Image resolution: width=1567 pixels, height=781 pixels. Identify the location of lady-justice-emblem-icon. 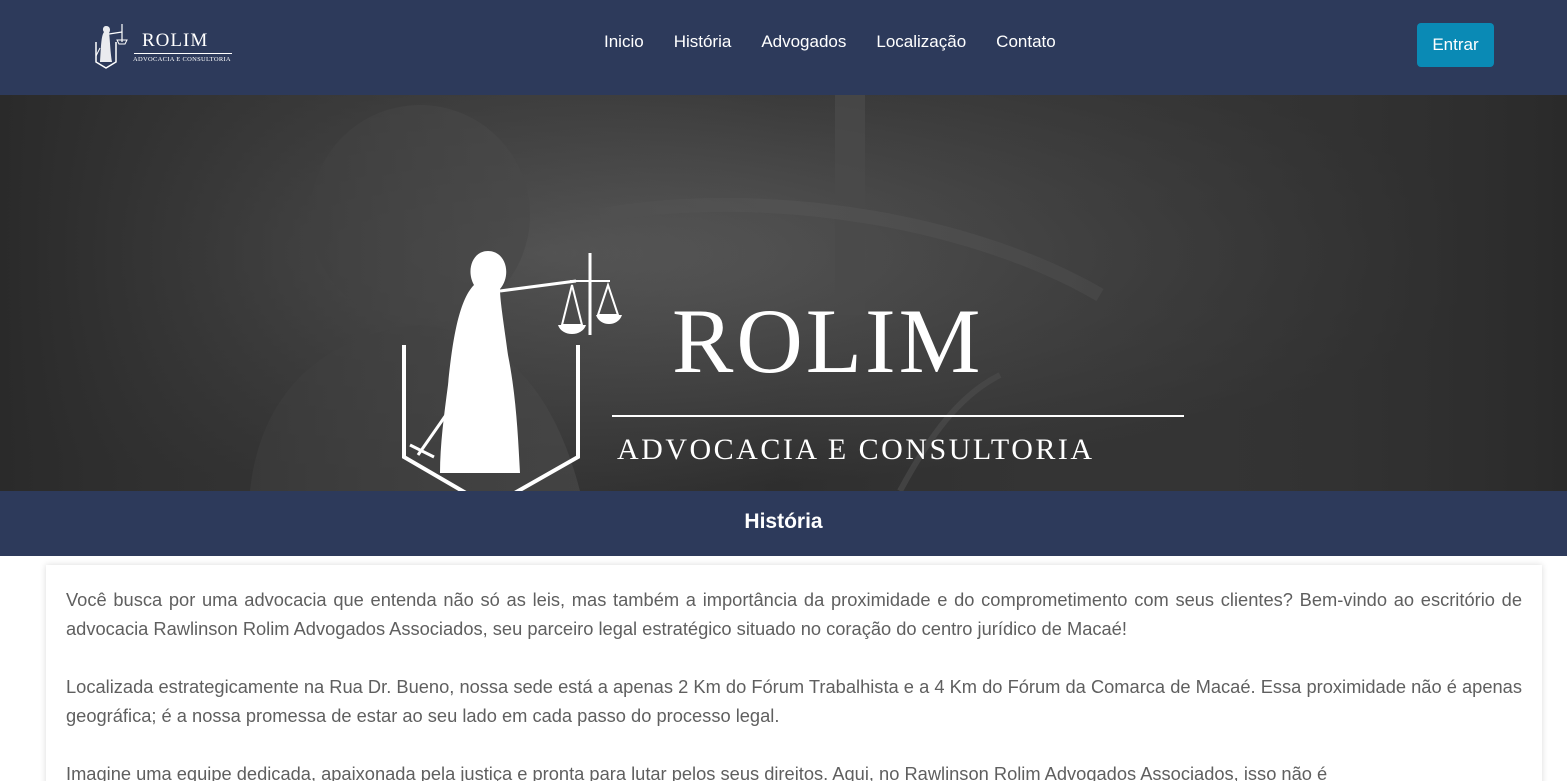
(512, 371).